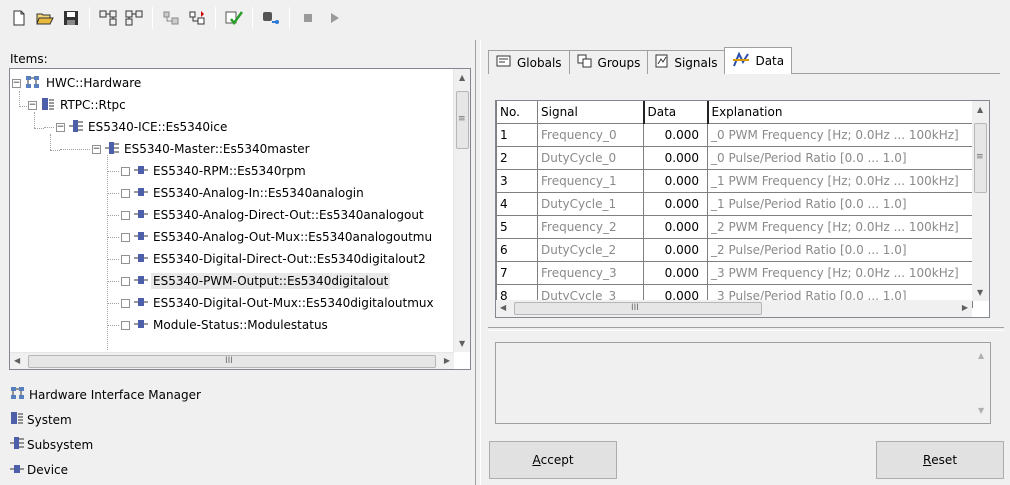 The height and width of the screenshot is (485, 1010). Describe the element at coordinates (197, 18) in the screenshot. I see `export-icon` at that location.